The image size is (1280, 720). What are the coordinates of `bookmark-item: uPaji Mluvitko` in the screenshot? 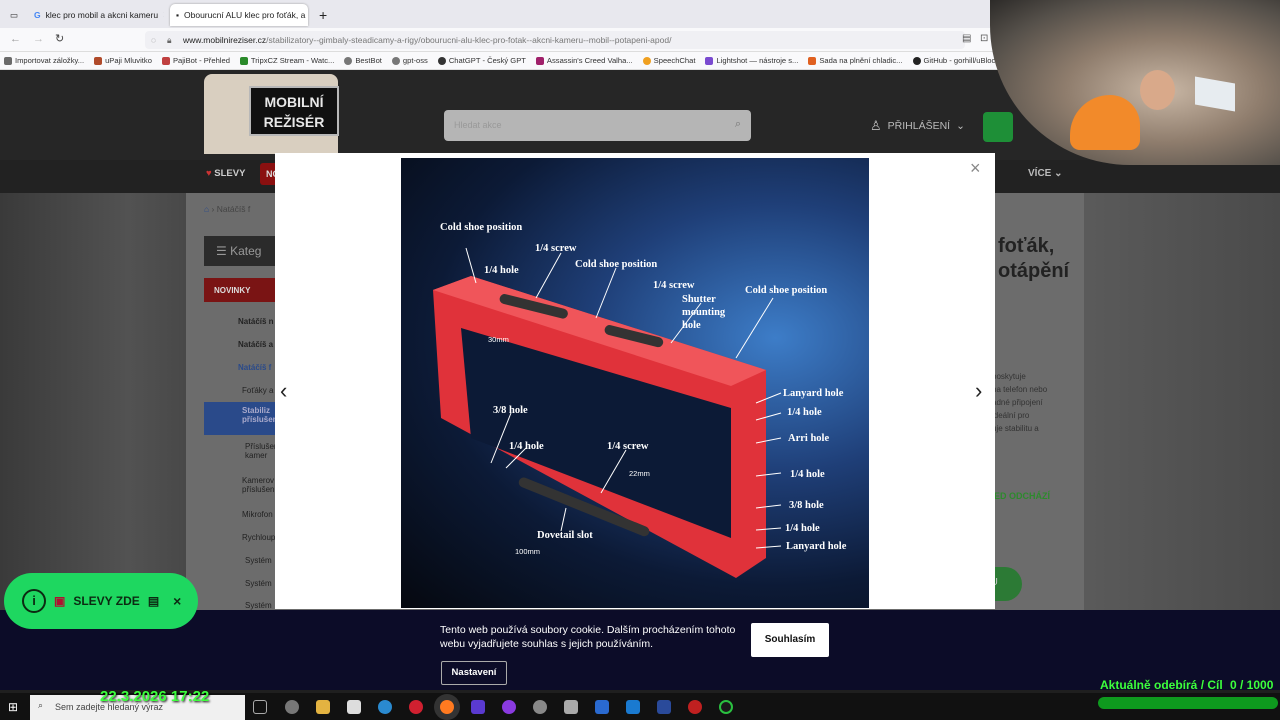 It's located at (126, 60).